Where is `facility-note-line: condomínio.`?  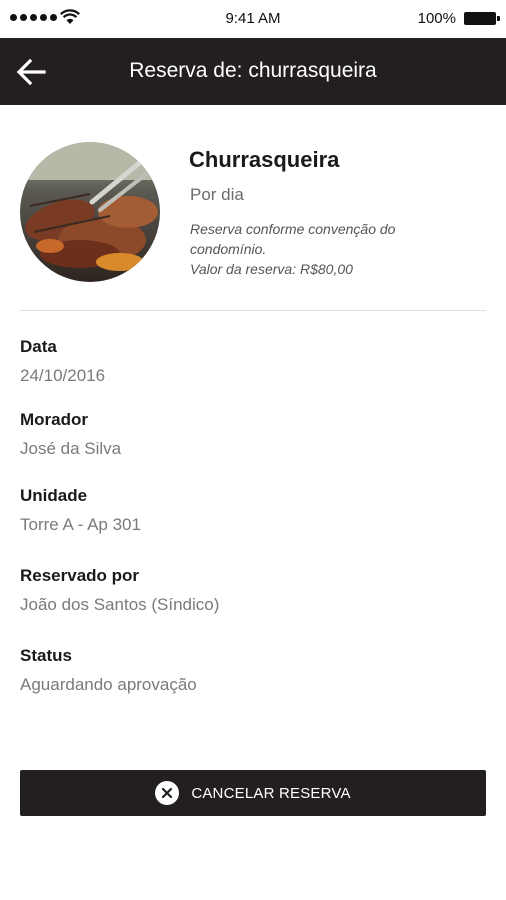
facility-note-line: condomínio. is located at coordinates (228, 249).